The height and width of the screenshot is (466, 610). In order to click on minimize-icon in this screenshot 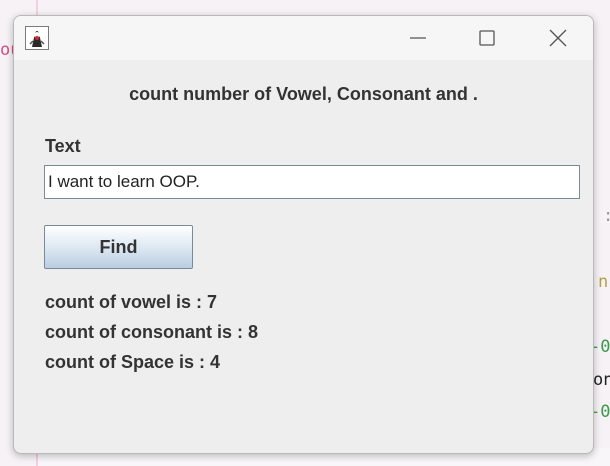, I will do `click(418, 38)`.